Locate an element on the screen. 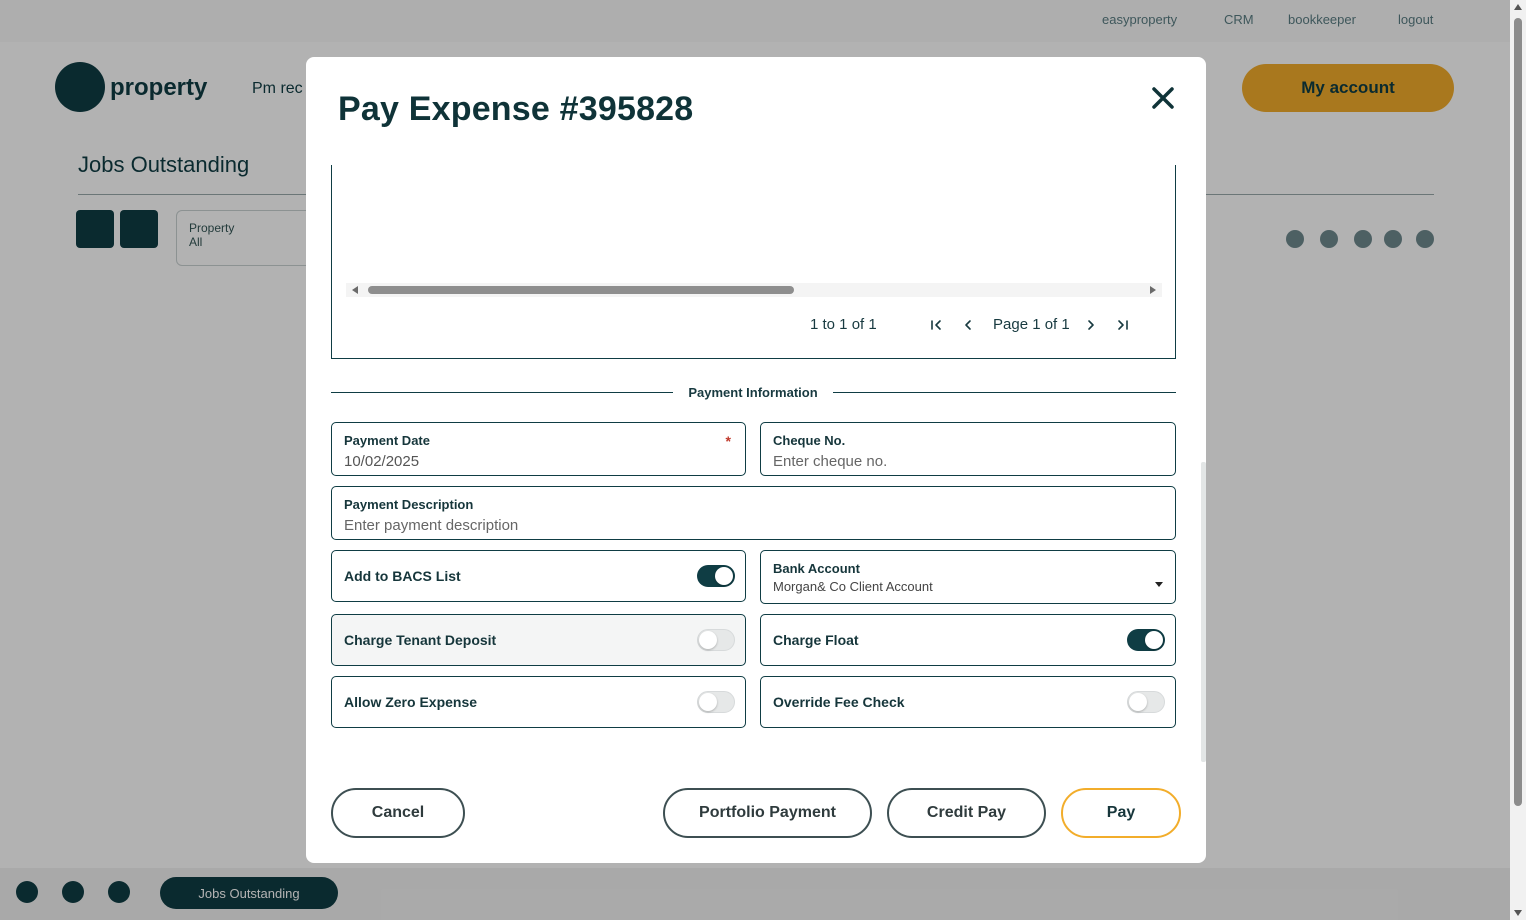  allow-zero-expense-field: Allow Zero Expense is located at coordinates (538, 702).